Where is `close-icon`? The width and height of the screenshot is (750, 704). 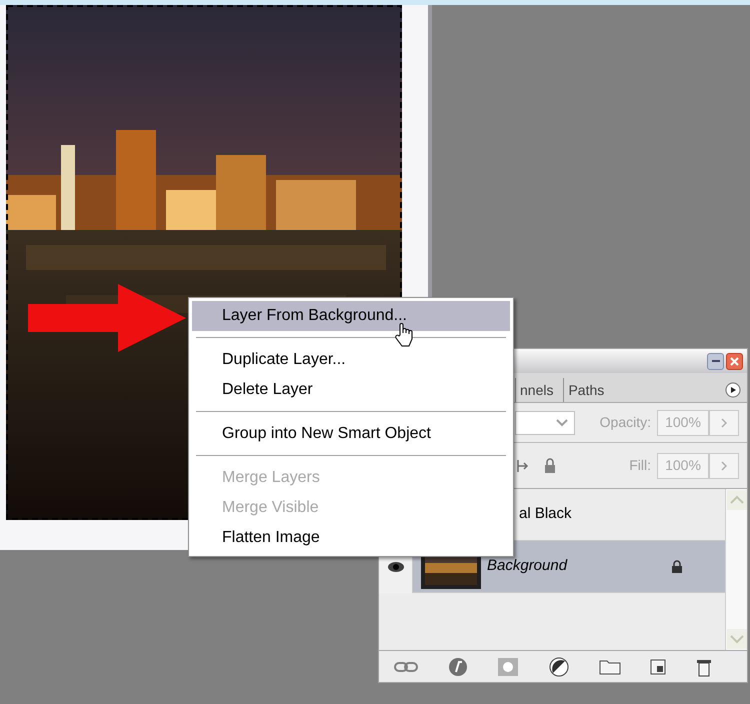 close-icon is located at coordinates (734, 361).